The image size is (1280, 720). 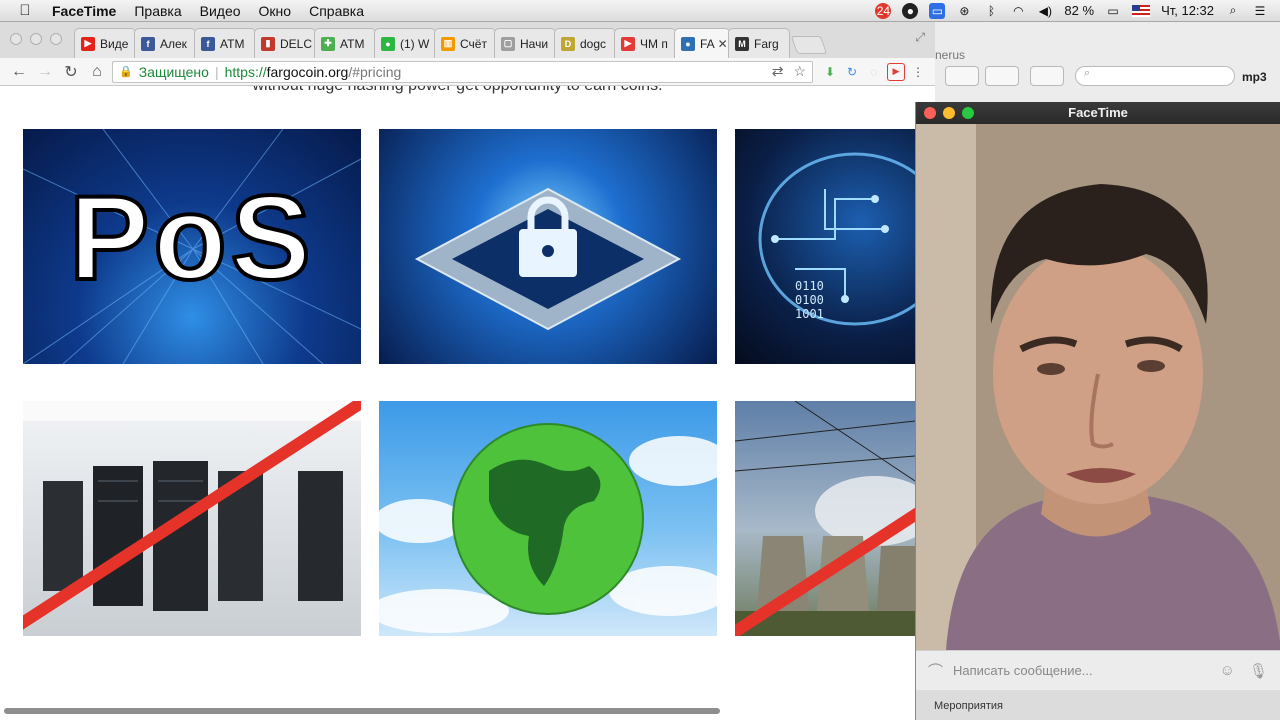 What do you see at coordinates (448, 43) in the screenshot?
I see `analytics-icon: ▥` at bounding box center [448, 43].